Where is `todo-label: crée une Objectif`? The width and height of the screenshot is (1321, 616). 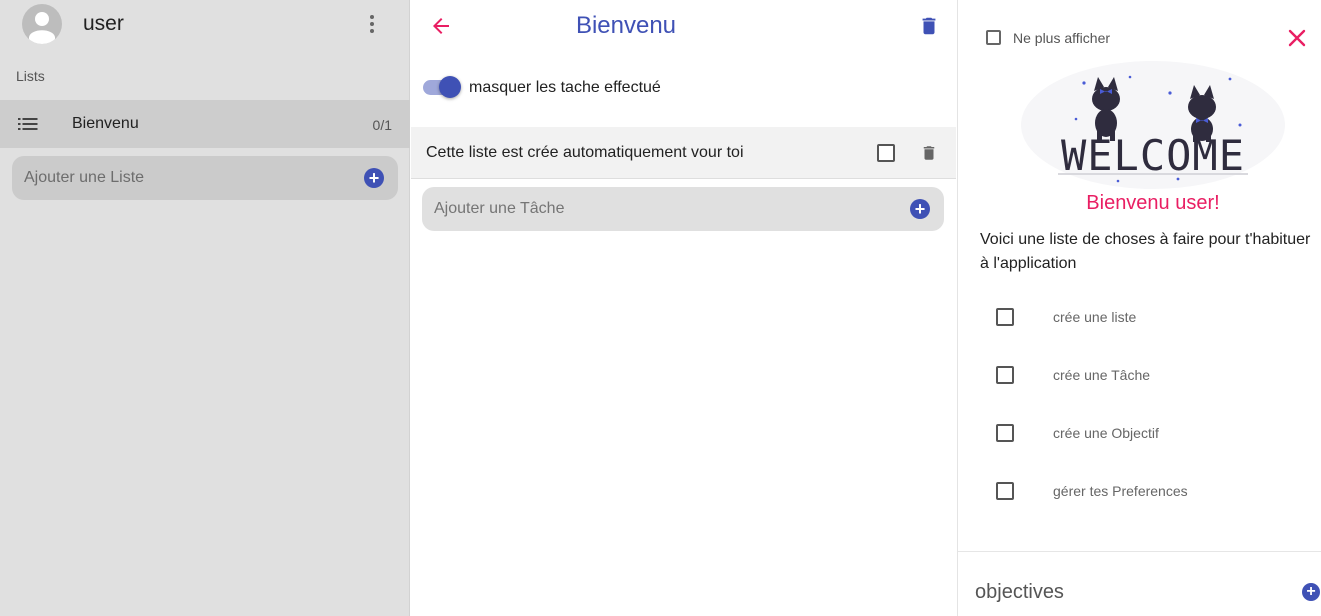
todo-label: crée une Objectif is located at coordinates (1106, 433).